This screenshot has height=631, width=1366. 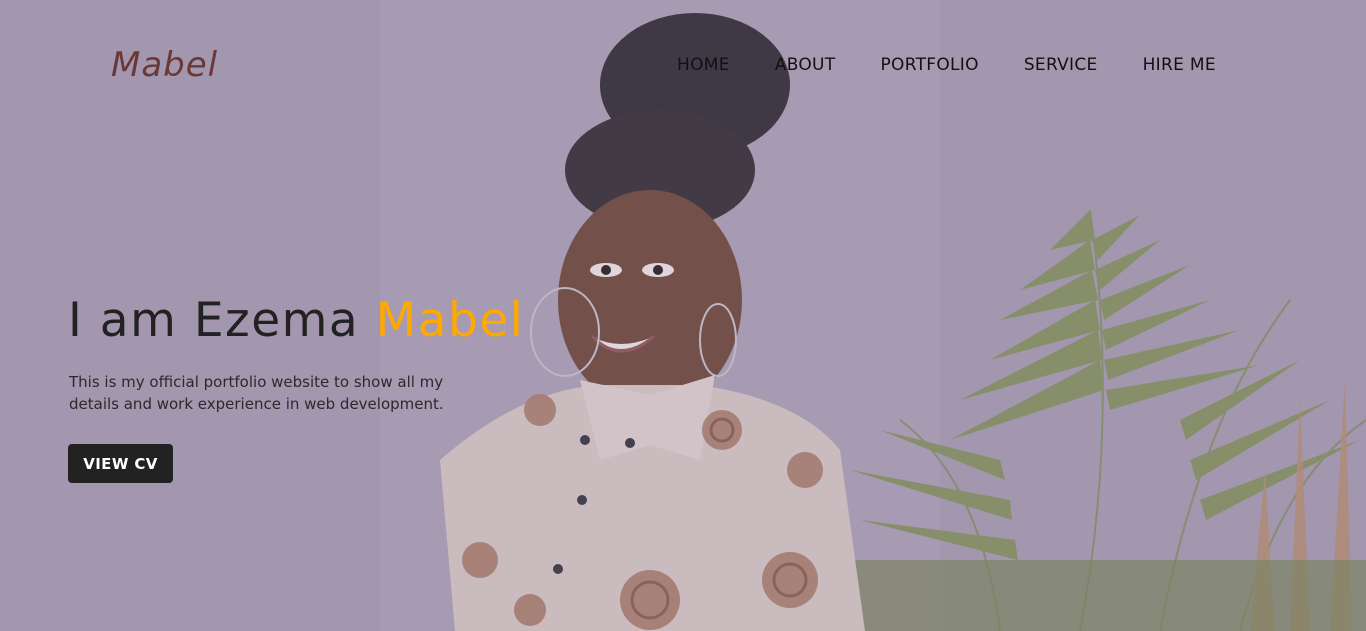 What do you see at coordinates (929, 65) in the screenshot?
I see `nav-portfolio-link: PORTFOLIO` at bounding box center [929, 65].